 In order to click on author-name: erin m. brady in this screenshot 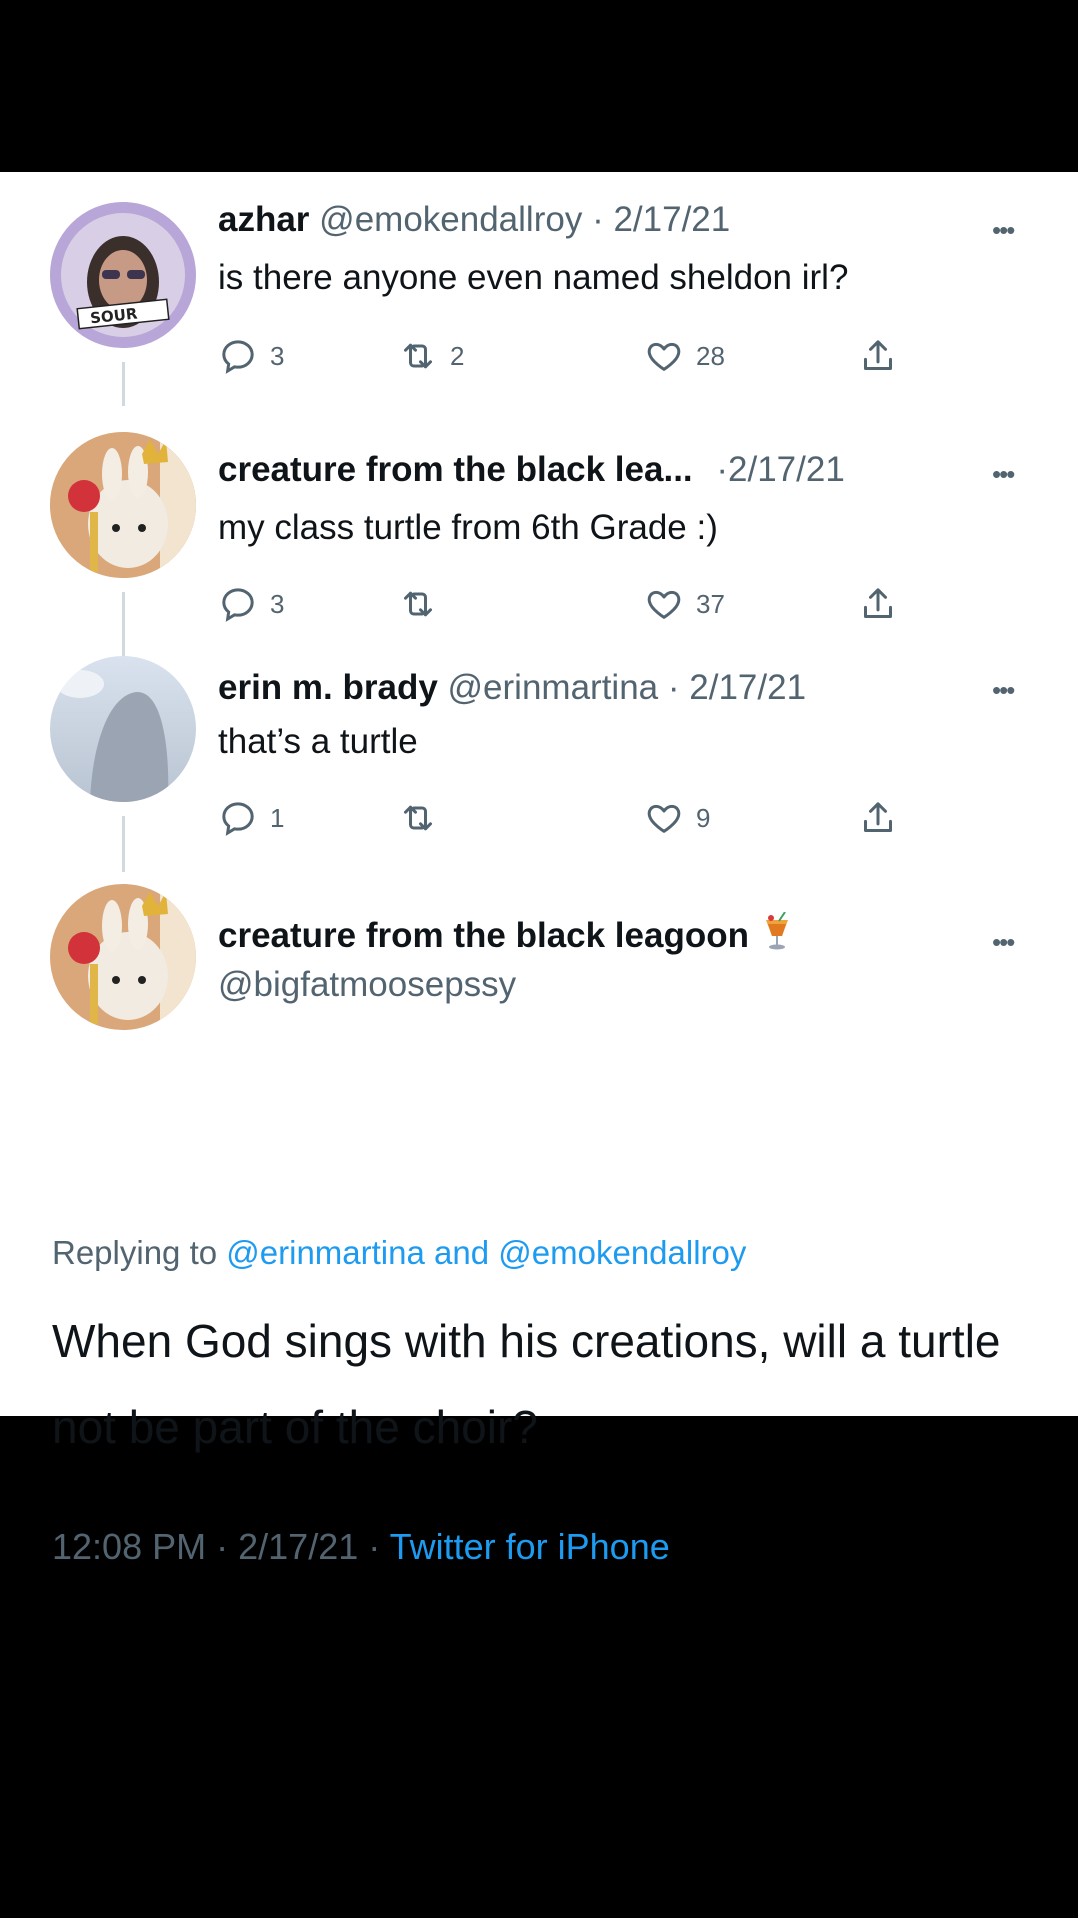, I will do `click(328, 687)`.